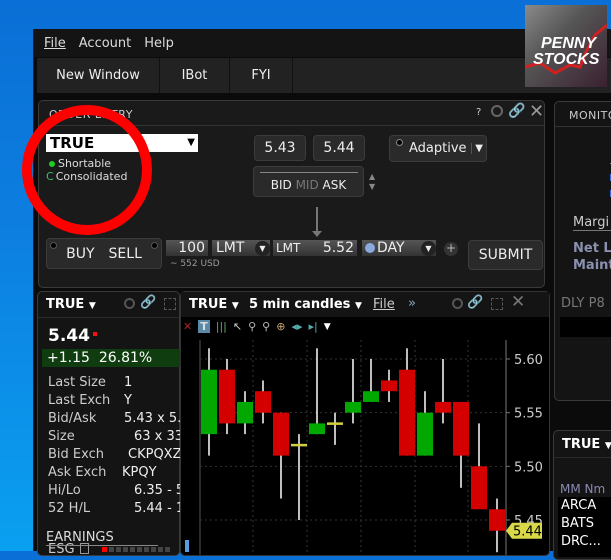 The image size is (611, 560). Describe the element at coordinates (281, 185) in the screenshot. I see `bid-label: BID` at that location.